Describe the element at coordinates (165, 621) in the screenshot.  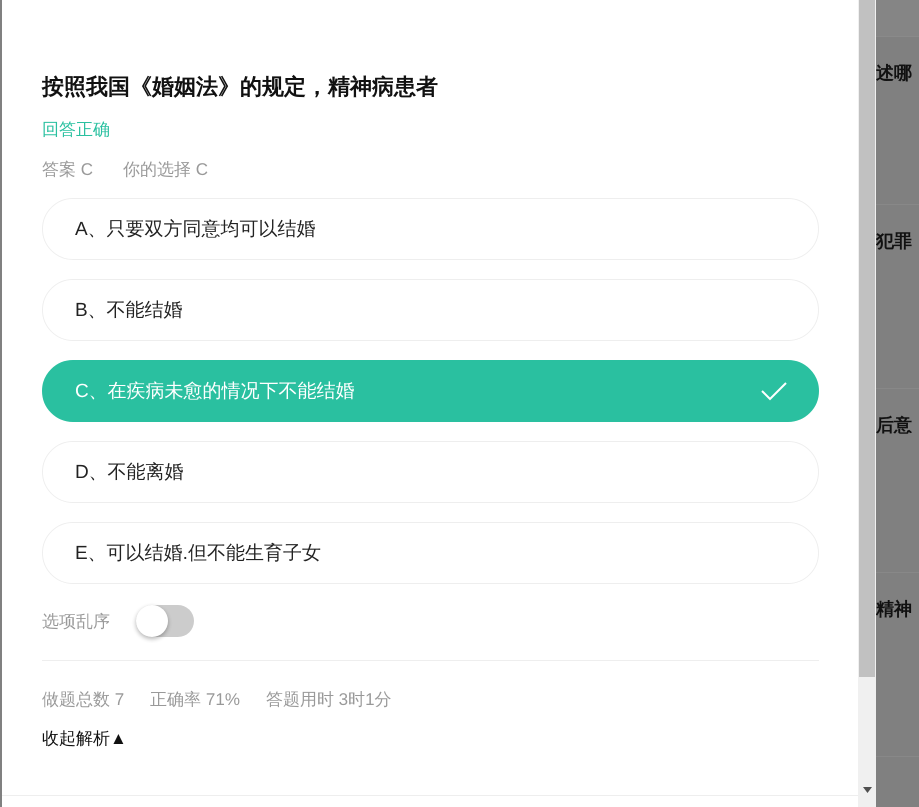
I see `toggle-switch` at that location.